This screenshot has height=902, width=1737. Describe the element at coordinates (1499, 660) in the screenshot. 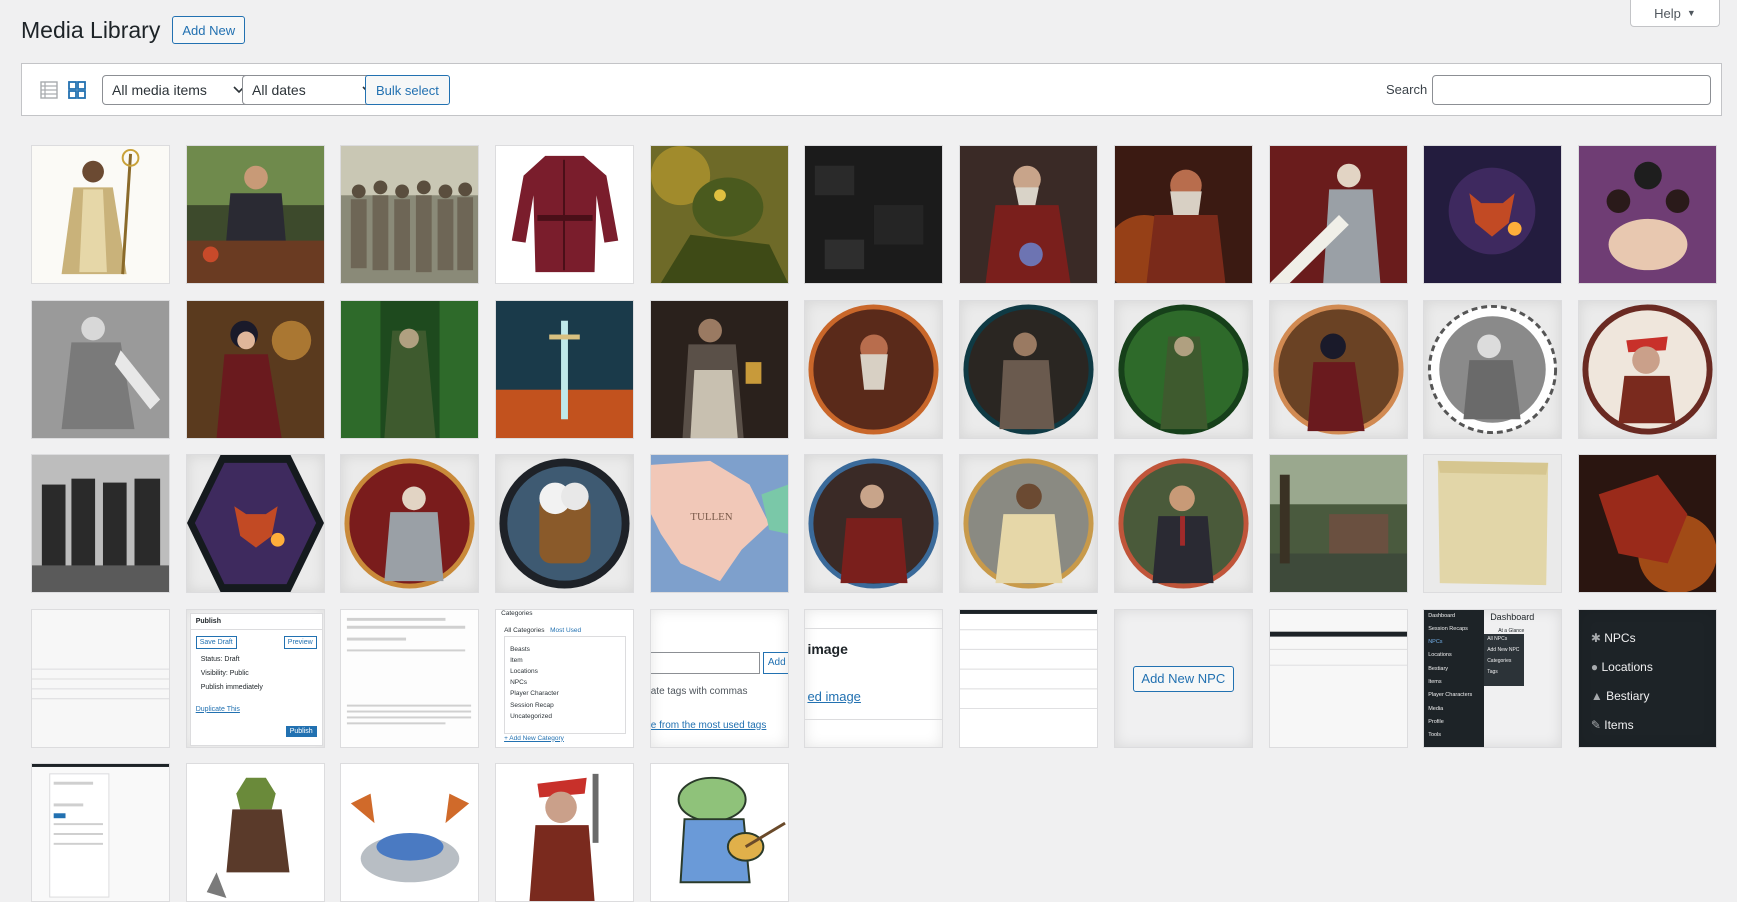

I see `mini-flyout-item: Categories` at that location.